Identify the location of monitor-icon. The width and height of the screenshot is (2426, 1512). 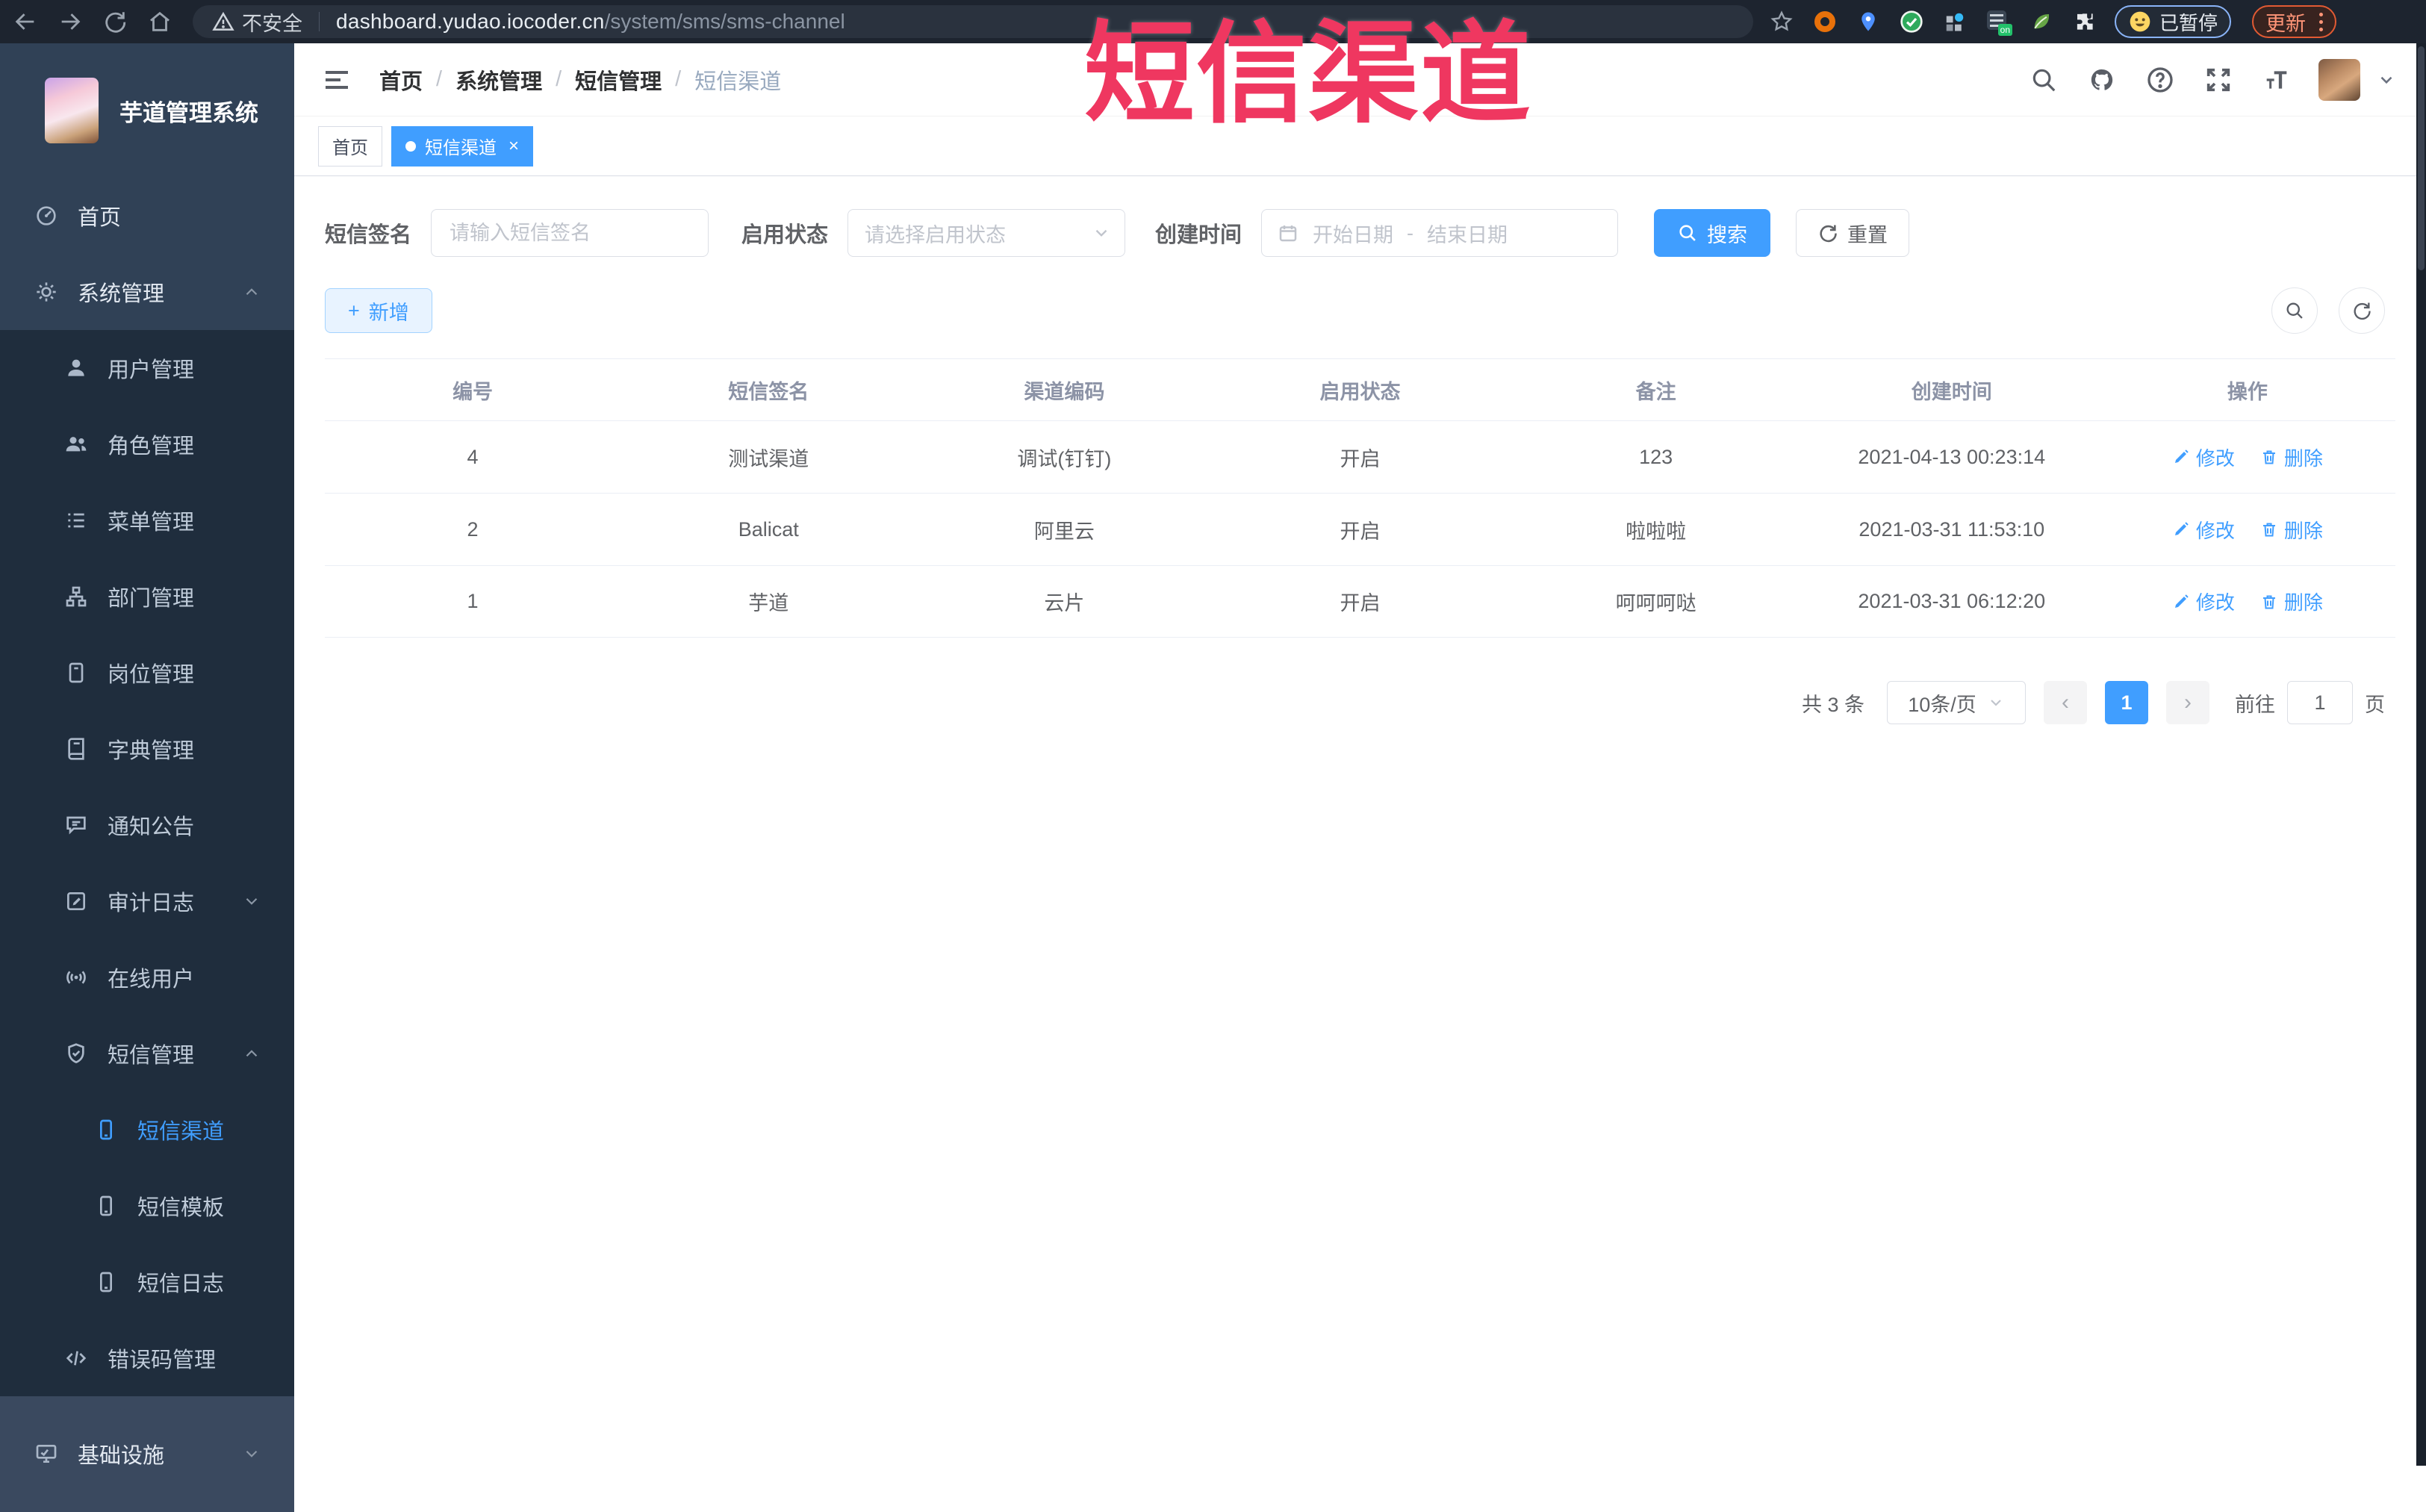
(46, 1454).